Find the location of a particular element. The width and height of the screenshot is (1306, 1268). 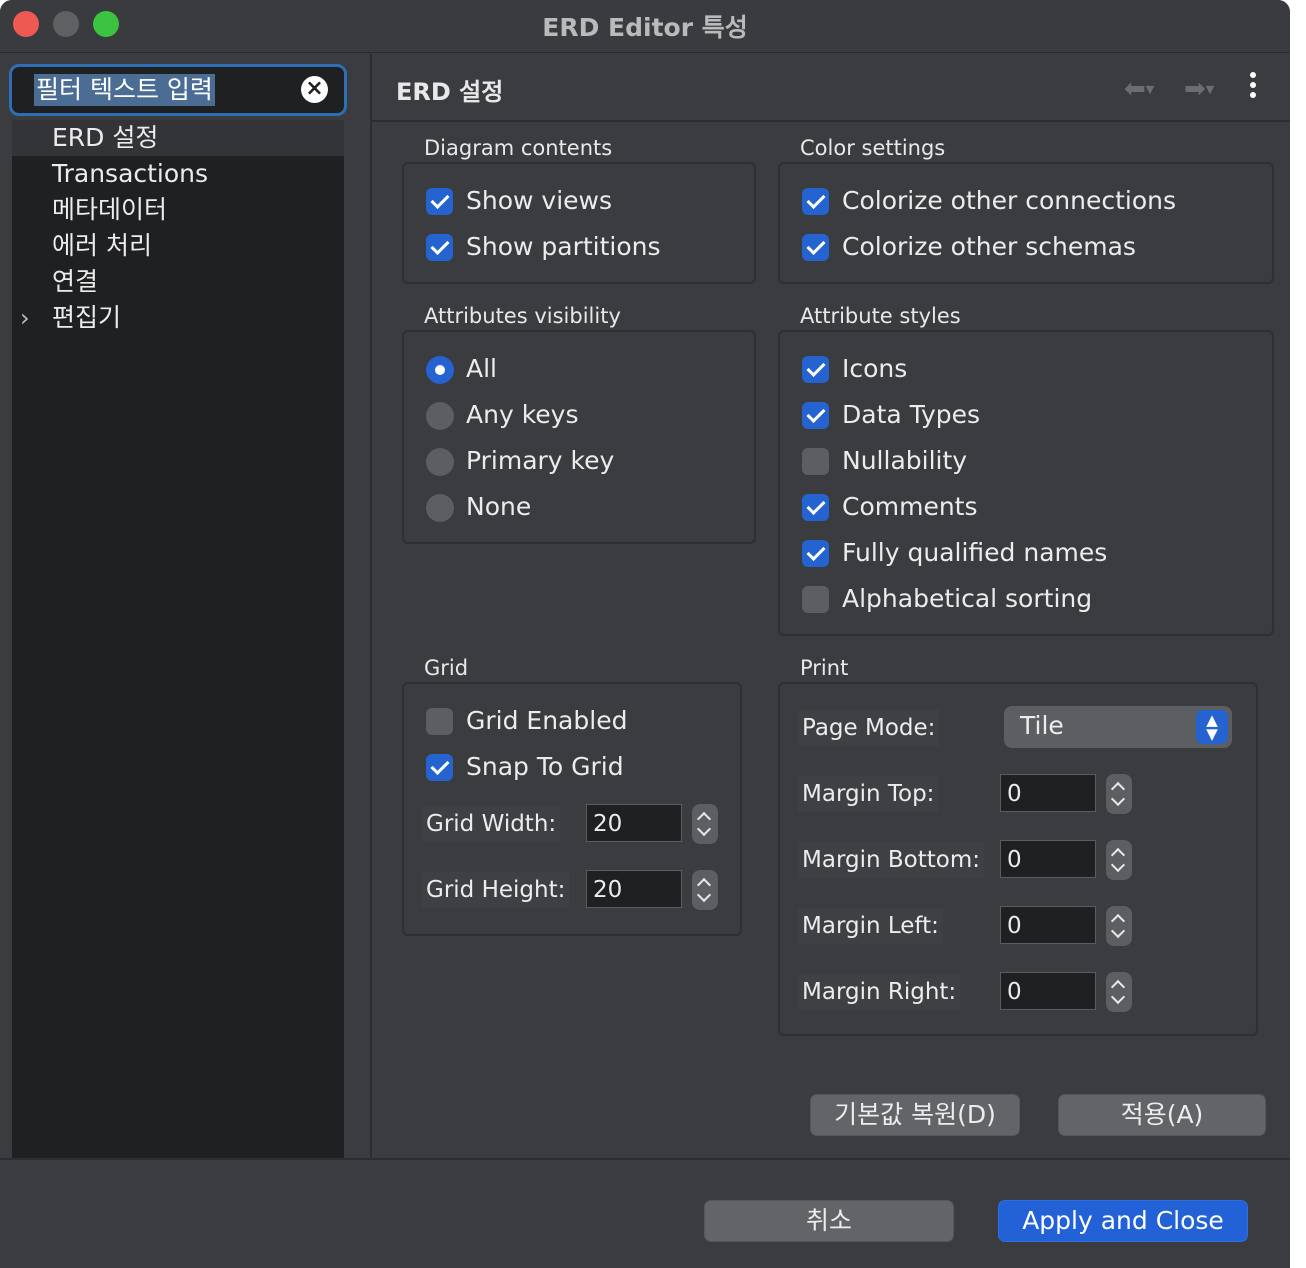

snap-to-grid-checkbox: Snap To Grid is located at coordinates (525, 767).